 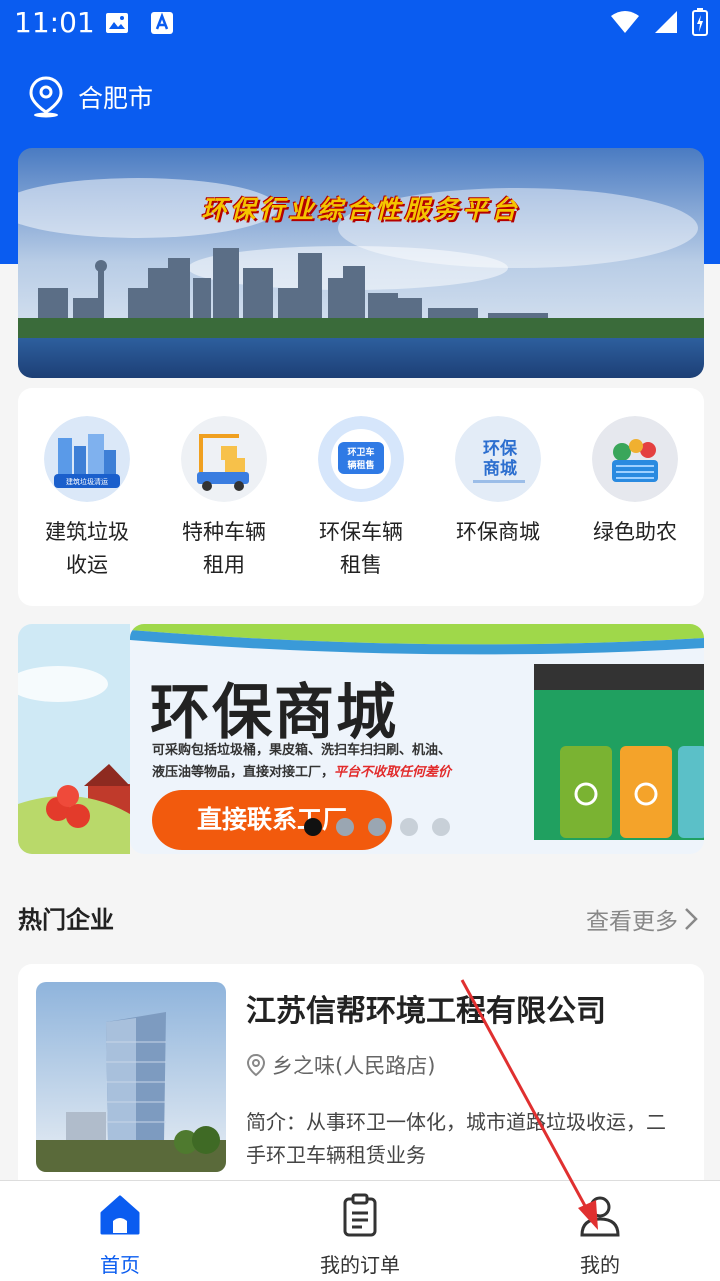 What do you see at coordinates (361, 532) in the screenshot?
I see `menu-label-line1: 环保车辆` at bounding box center [361, 532].